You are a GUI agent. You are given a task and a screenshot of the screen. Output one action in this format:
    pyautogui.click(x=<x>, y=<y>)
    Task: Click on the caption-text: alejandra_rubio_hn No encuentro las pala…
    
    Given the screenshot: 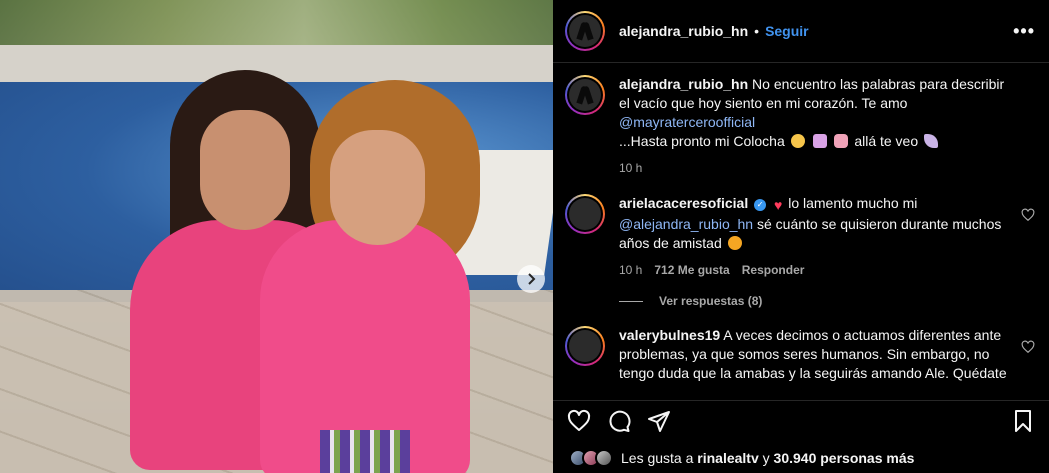 What is the action you would take?
    pyautogui.click(x=816, y=113)
    